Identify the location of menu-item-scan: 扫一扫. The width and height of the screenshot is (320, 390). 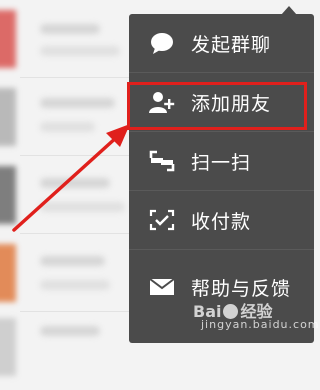
(221, 161).